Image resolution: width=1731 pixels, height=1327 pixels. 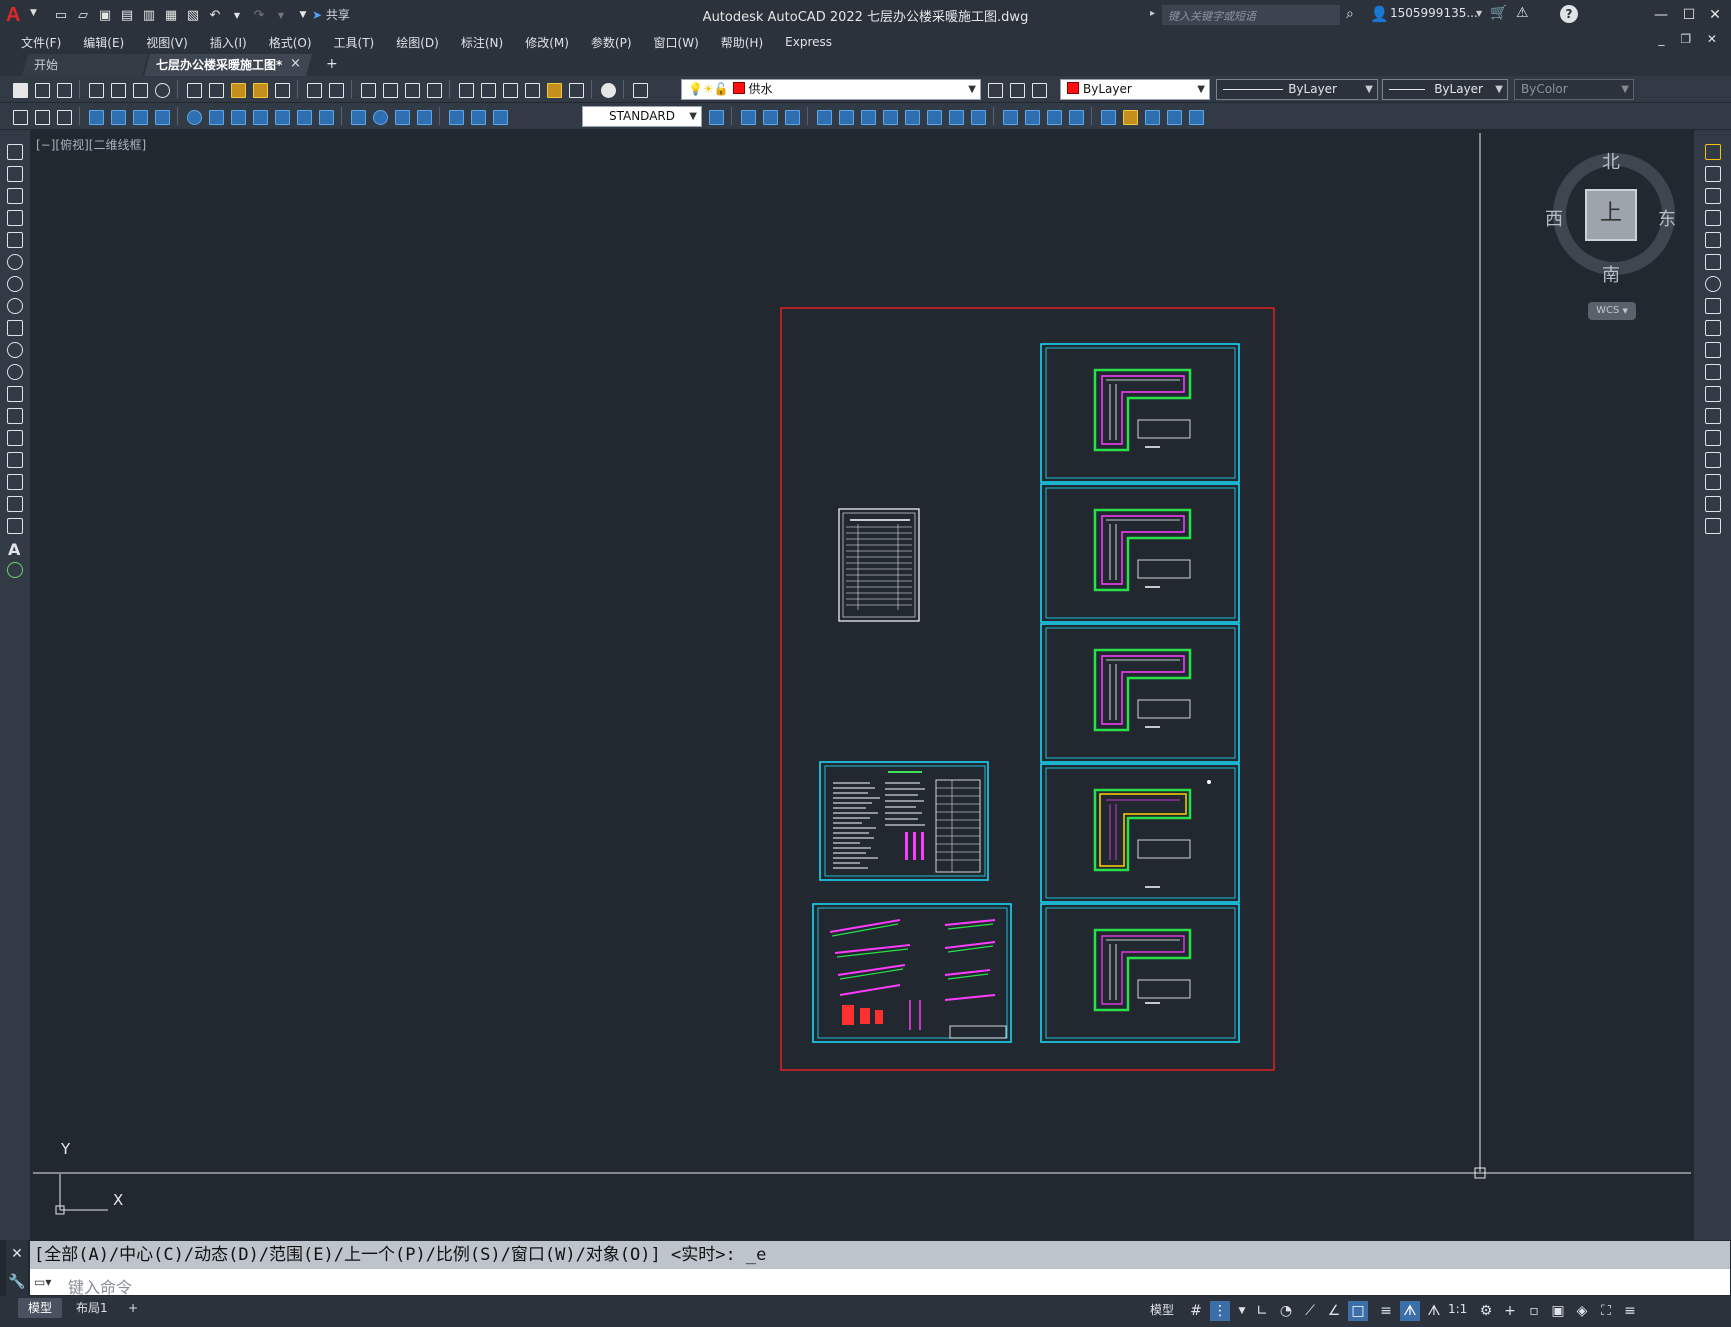 I want to click on redo-list-chevron-icon: ▼, so click(x=281, y=15).